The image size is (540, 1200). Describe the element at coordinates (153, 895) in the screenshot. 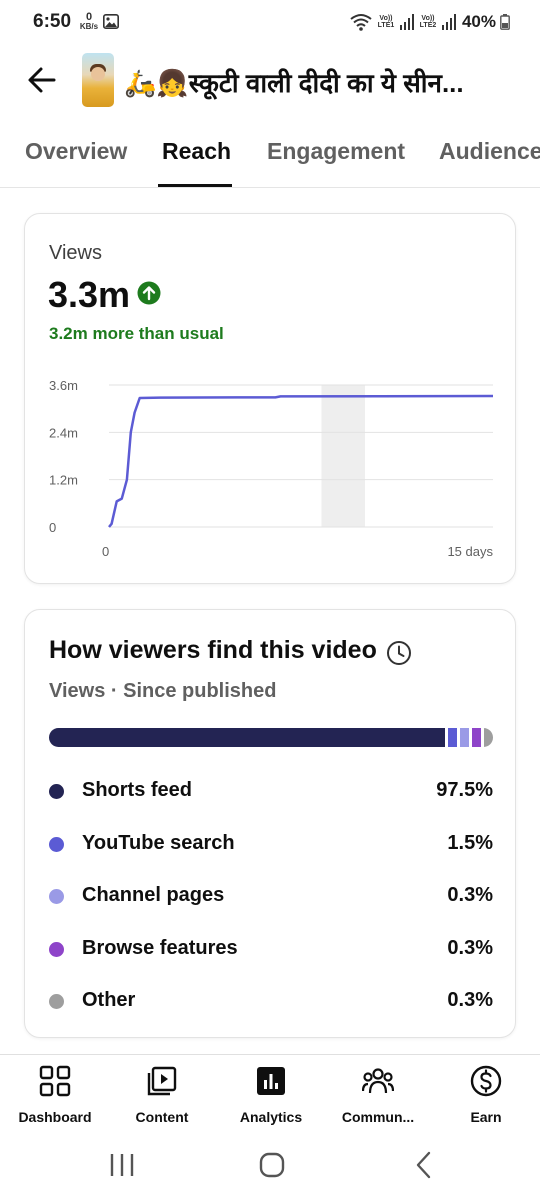

I see `source-name: Channel pages` at that location.